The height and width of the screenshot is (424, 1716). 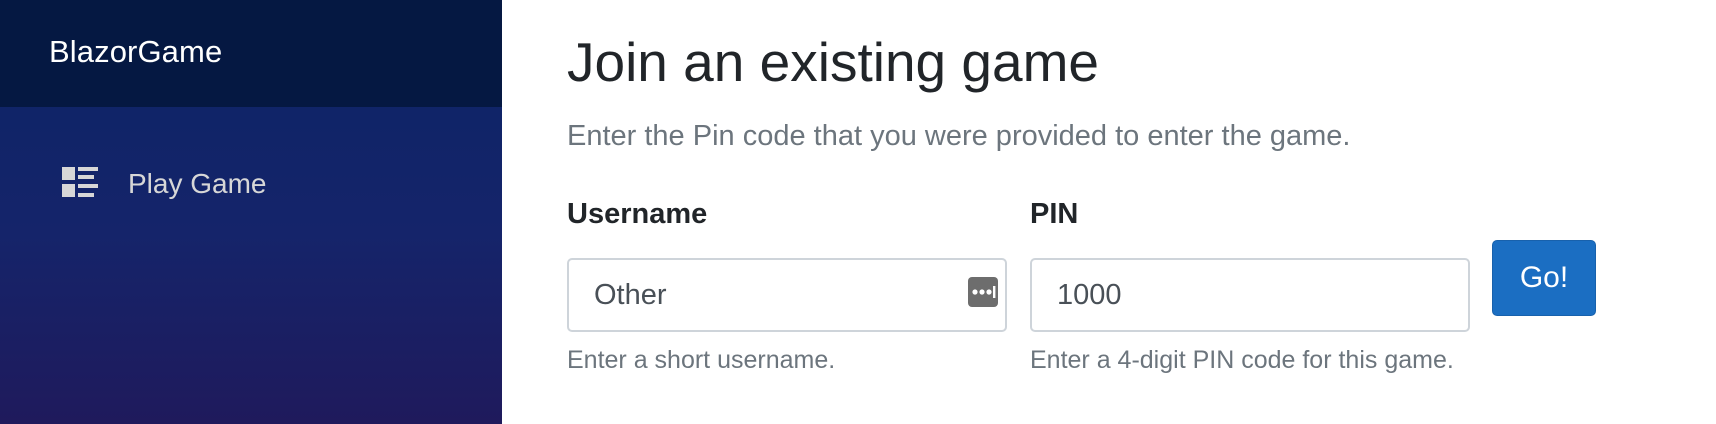 I want to click on username-label: Username, so click(x=637, y=214).